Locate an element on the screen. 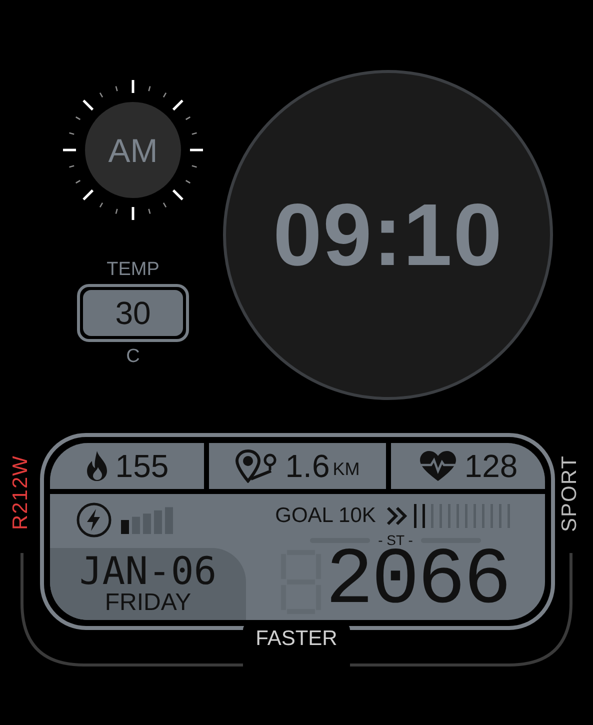  temp-unit: C is located at coordinates (133, 357).